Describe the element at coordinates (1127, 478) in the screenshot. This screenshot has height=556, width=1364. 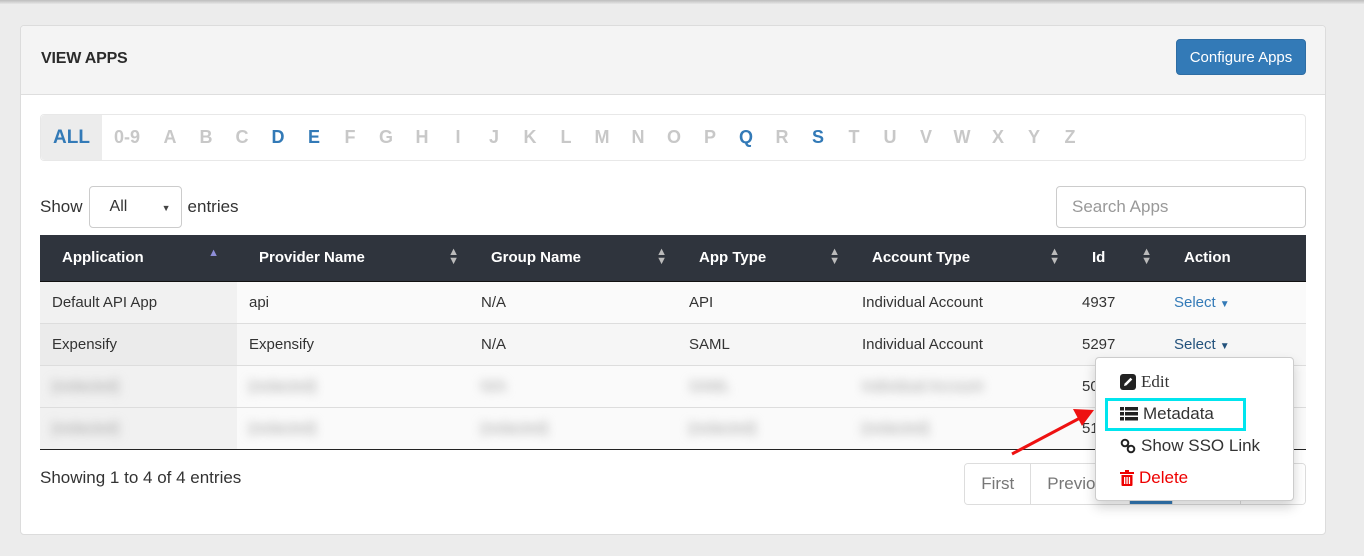
I see `trash-icon` at that location.